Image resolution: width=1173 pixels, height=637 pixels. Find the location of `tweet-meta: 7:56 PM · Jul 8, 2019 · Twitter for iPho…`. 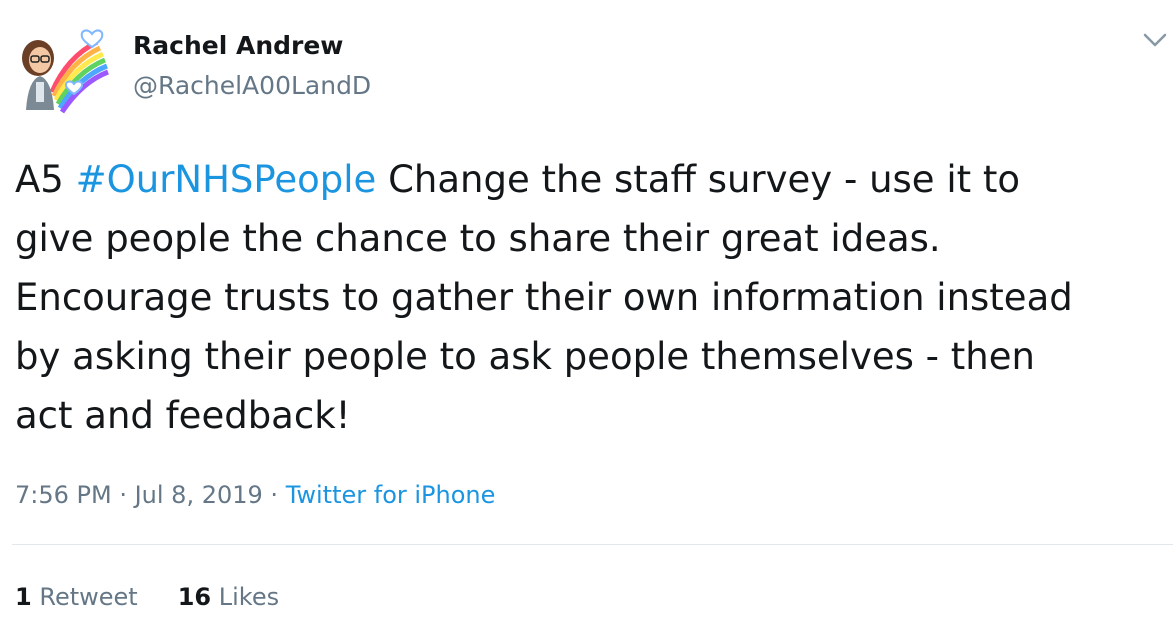

tweet-meta: 7:56 PM · Jul 8, 2019 · Twitter for iPho… is located at coordinates (255, 495).